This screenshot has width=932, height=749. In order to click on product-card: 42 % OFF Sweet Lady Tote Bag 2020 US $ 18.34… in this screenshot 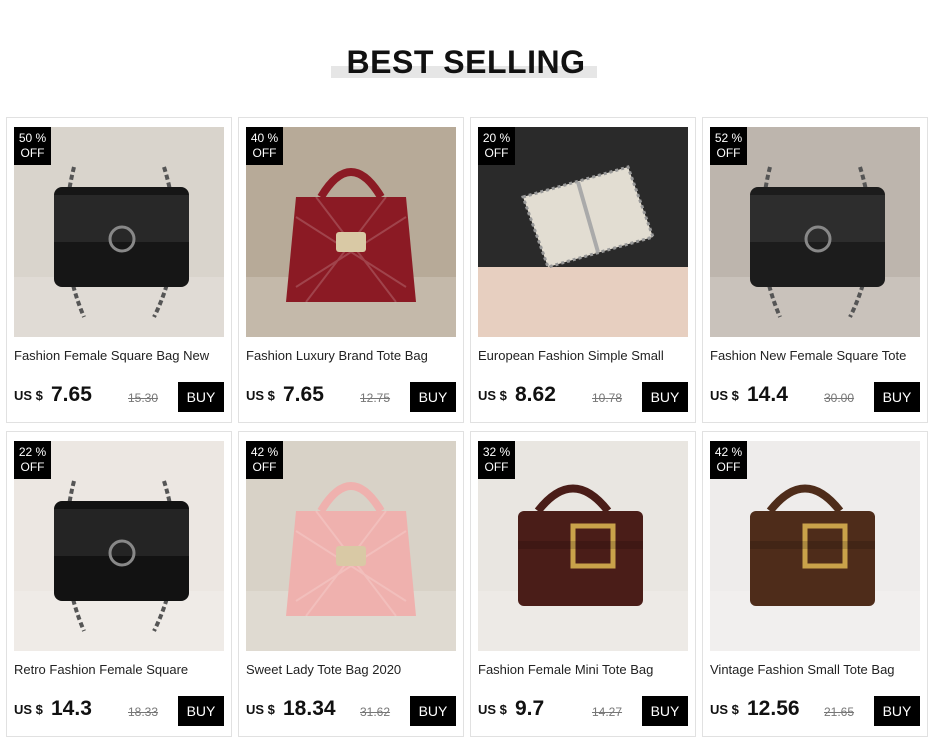, I will do `click(351, 584)`.